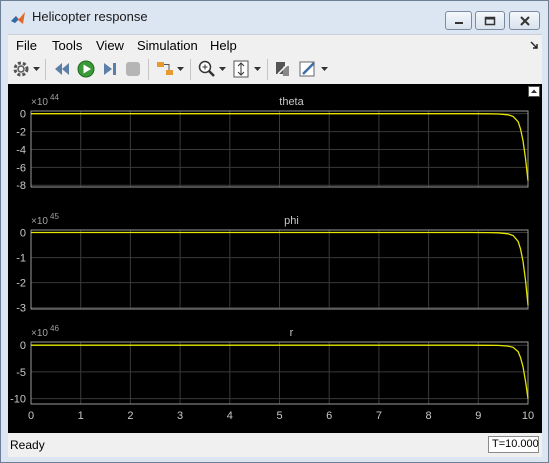 This screenshot has width=549, height=463. I want to click on y-tick-label: -6, so click(21, 168).